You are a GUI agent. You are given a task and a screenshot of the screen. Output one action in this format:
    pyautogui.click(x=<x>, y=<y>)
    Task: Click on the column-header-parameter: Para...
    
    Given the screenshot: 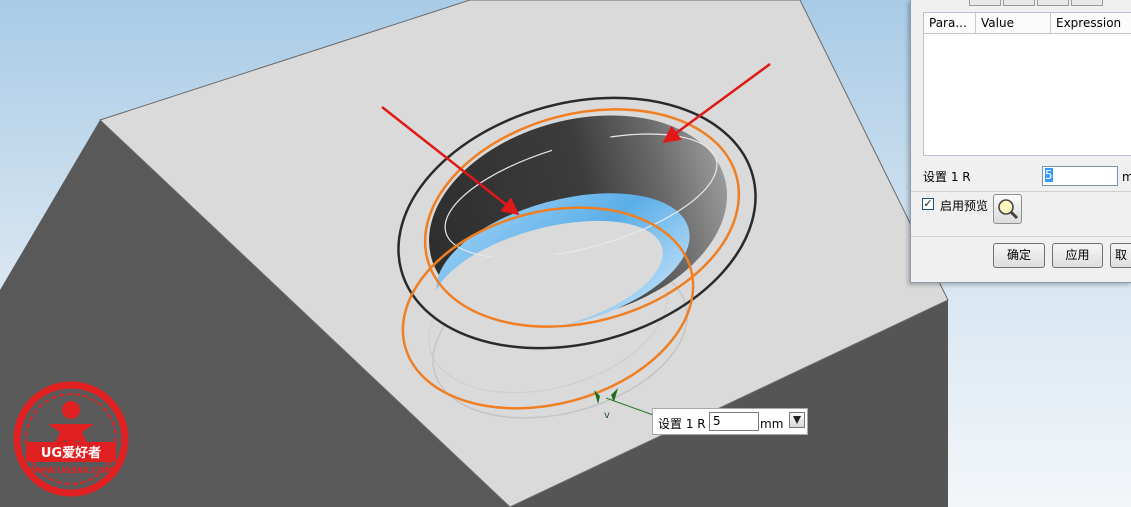 What is the action you would take?
    pyautogui.click(x=950, y=23)
    